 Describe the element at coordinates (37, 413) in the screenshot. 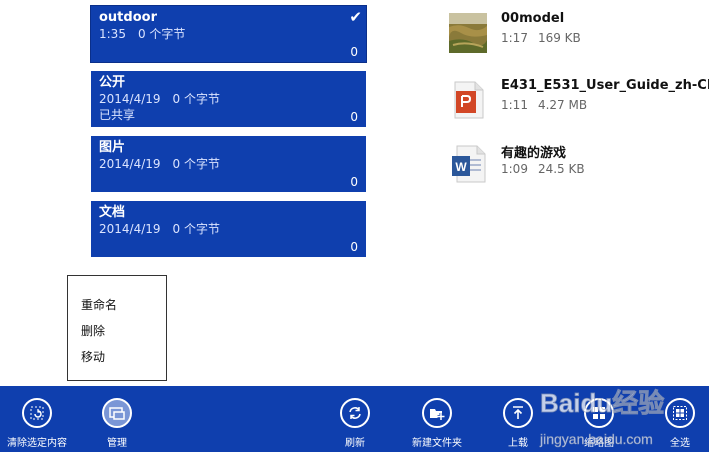

I see `clear-selection-icon` at that location.